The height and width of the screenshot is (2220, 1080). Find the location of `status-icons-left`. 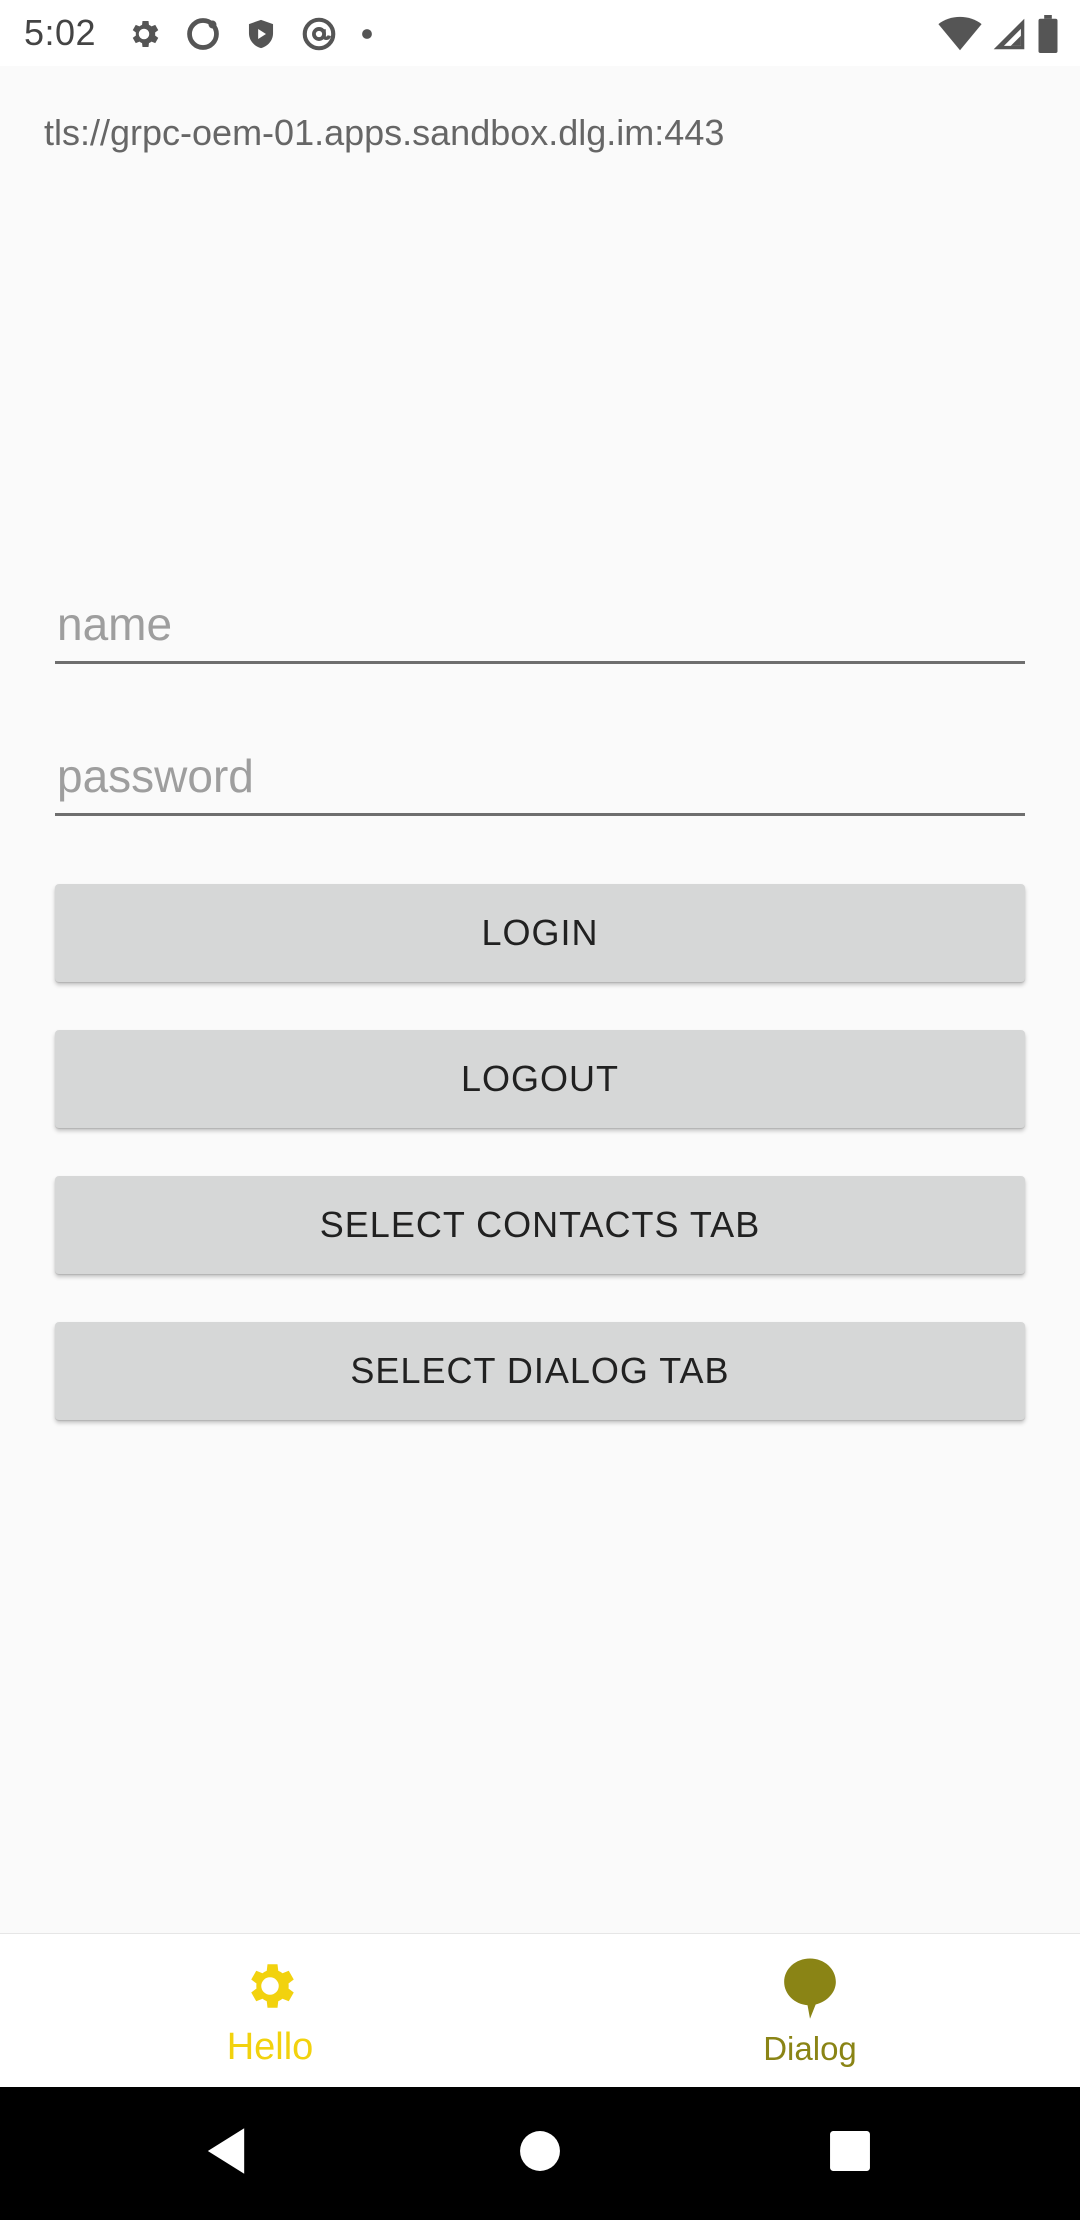

status-icons-left is located at coordinates (250, 34).